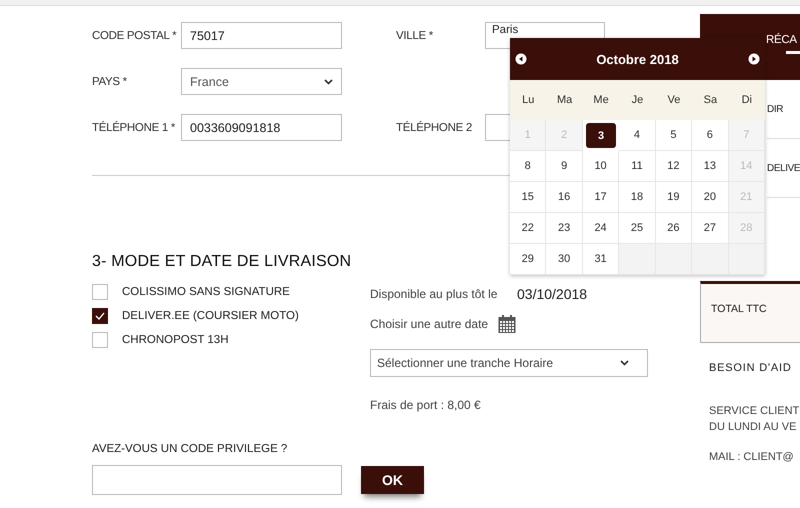  What do you see at coordinates (206, 292) in the screenshot?
I see `option-label: COLISSIMO SANS SIGNATURE` at bounding box center [206, 292].